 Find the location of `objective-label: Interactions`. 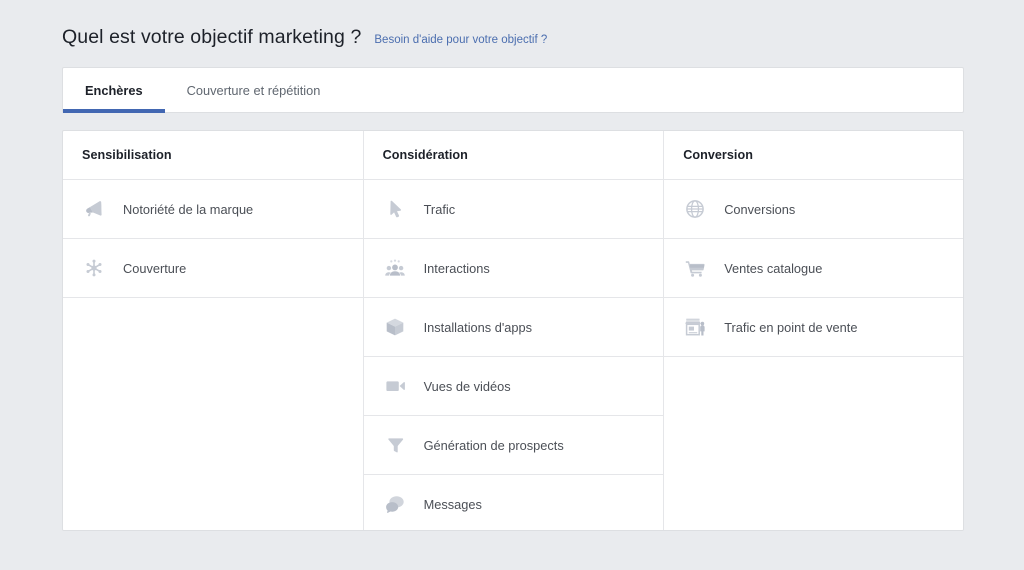

objective-label: Interactions is located at coordinates (456, 268).